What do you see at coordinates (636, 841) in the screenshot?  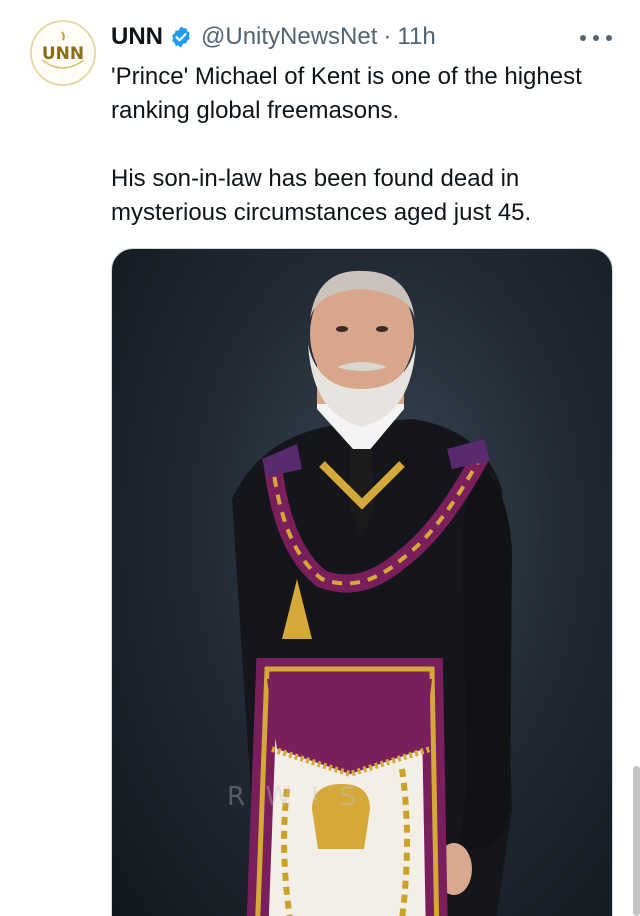 I see `scrollbar` at bounding box center [636, 841].